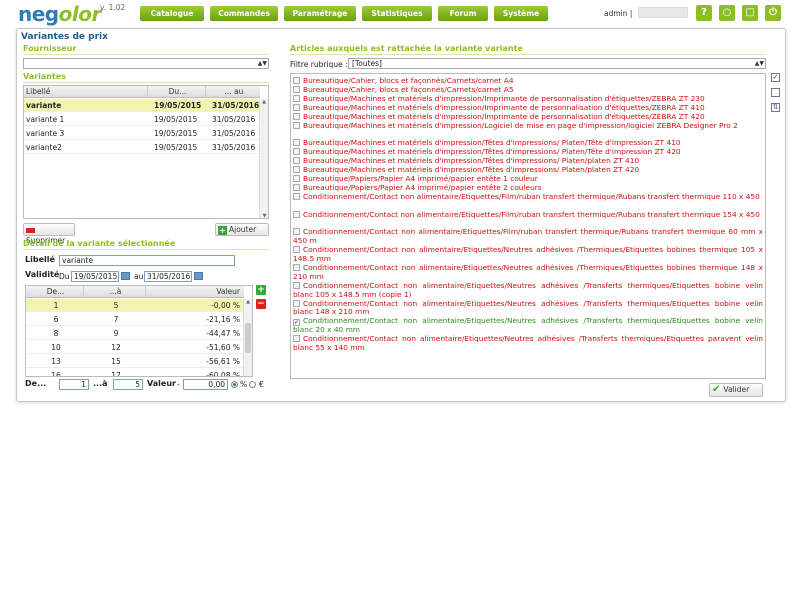 The width and height of the screenshot is (800, 600). I want to click on variantes-title: Variantes, so click(146, 77).